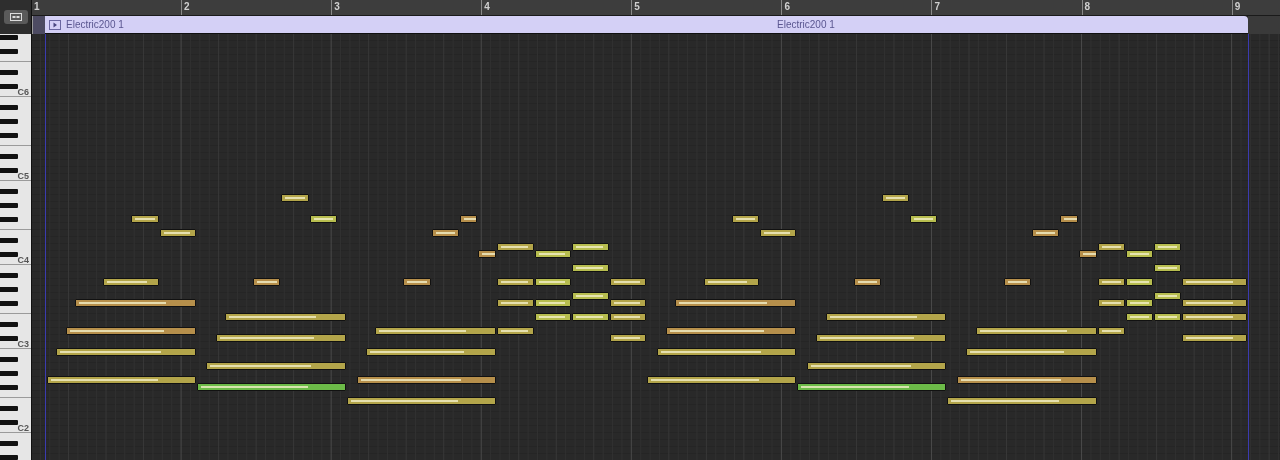 The image size is (1280, 460). What do you see at coordinates (23, 176) in the screenshot?
I see `octave-label: C5` at bounding box center [23, 176].